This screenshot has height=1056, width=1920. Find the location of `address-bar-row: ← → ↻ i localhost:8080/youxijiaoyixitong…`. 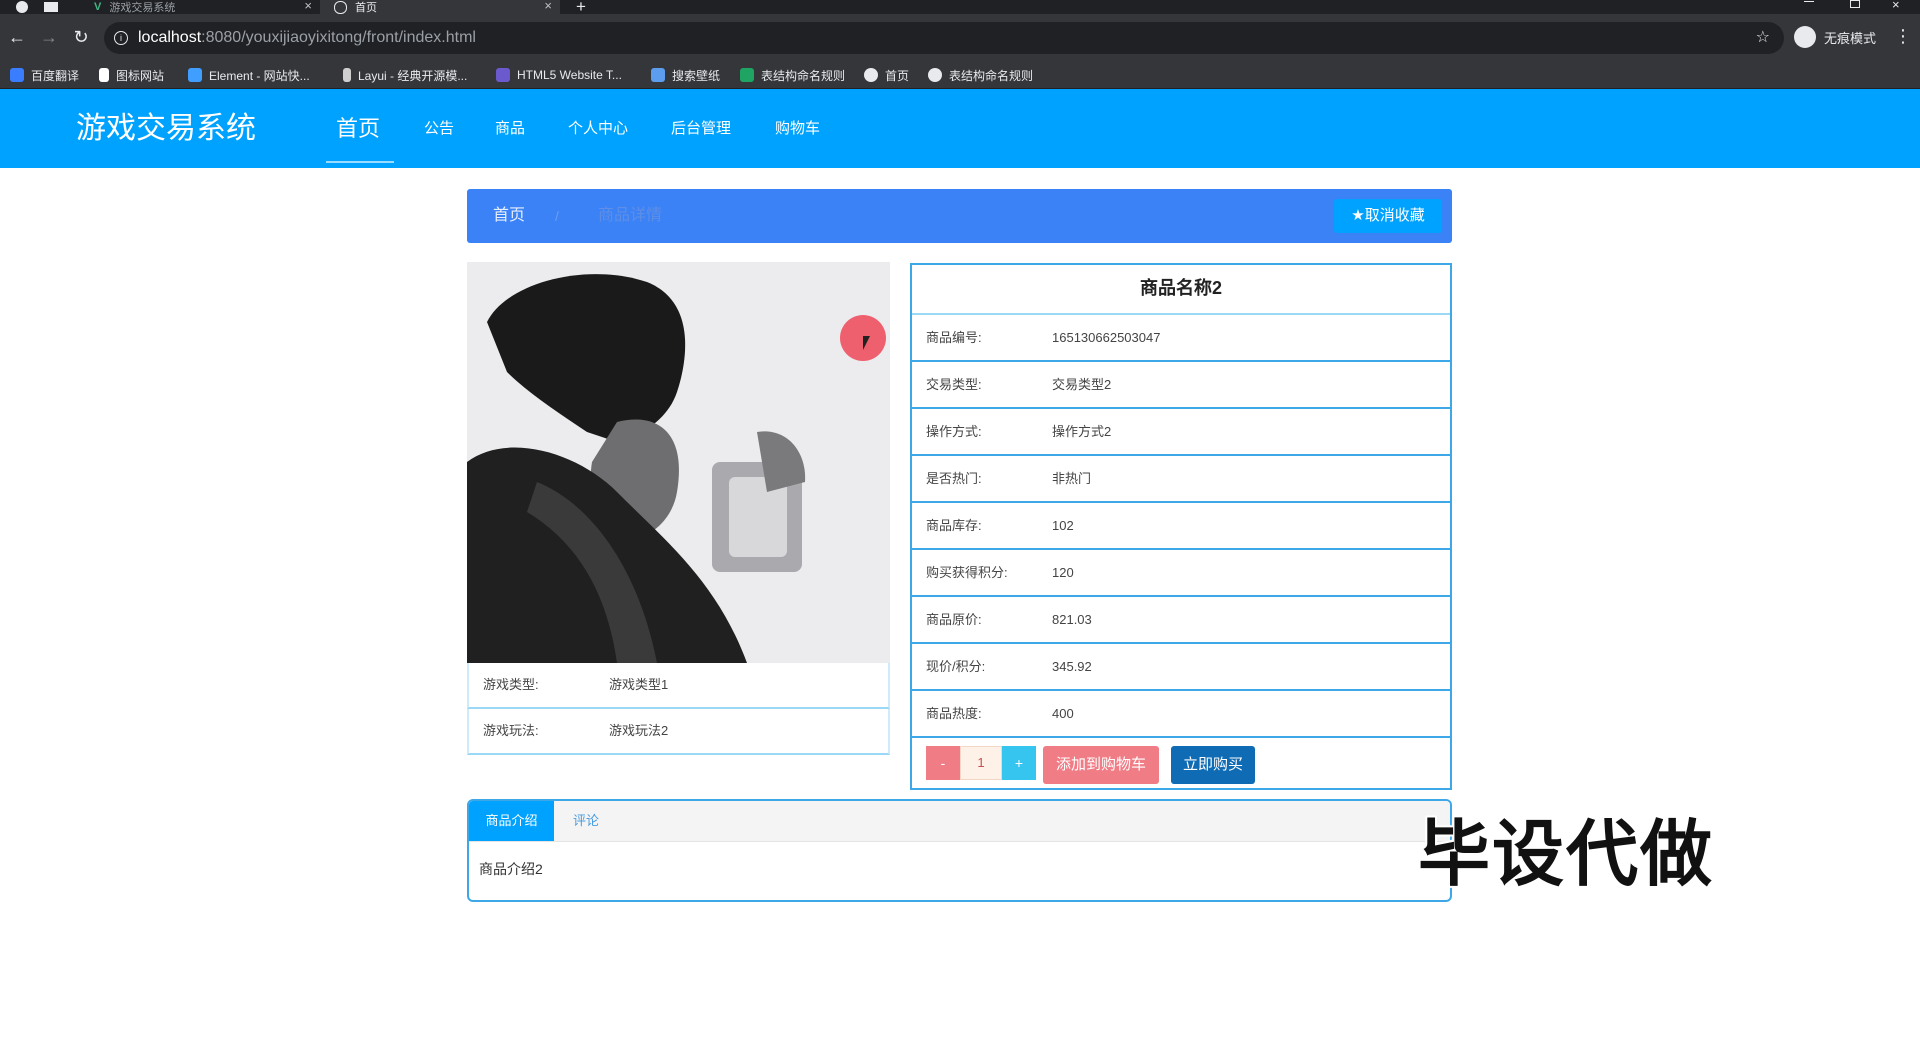

address-bar-row: ← → ↻ i localhost:8080/youxijiaoyixitong… is located at coordinates (960, 38).